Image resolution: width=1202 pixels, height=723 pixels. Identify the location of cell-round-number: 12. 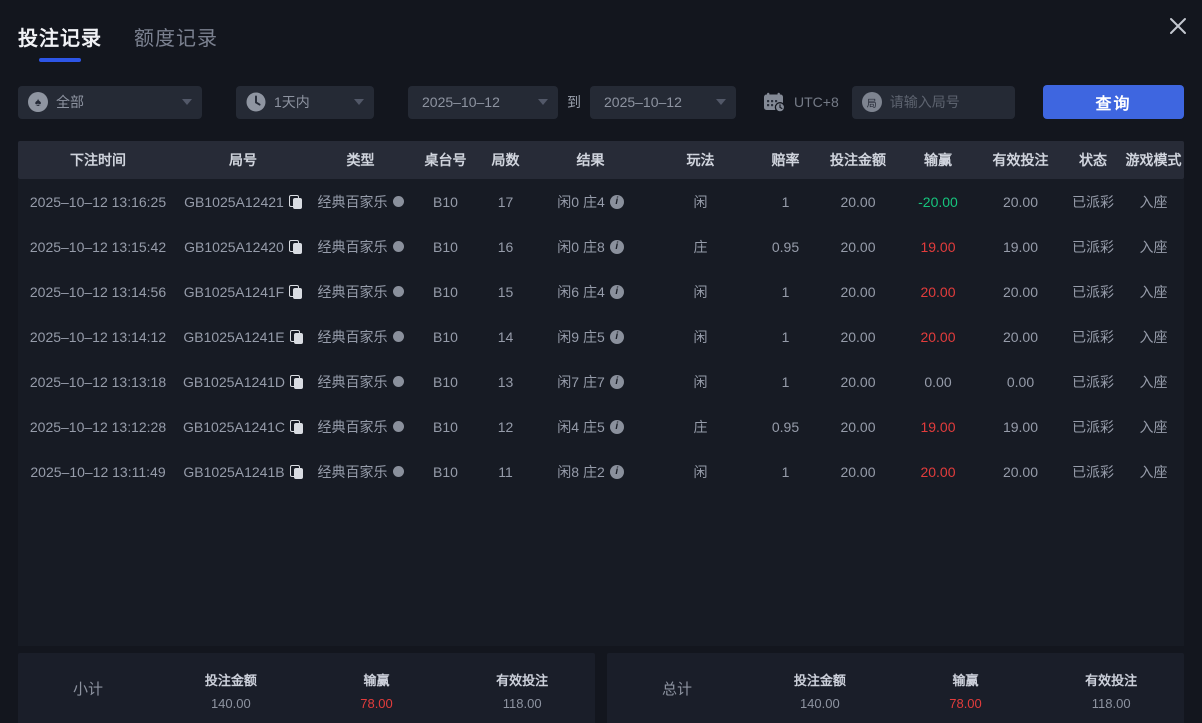
(505, 426).